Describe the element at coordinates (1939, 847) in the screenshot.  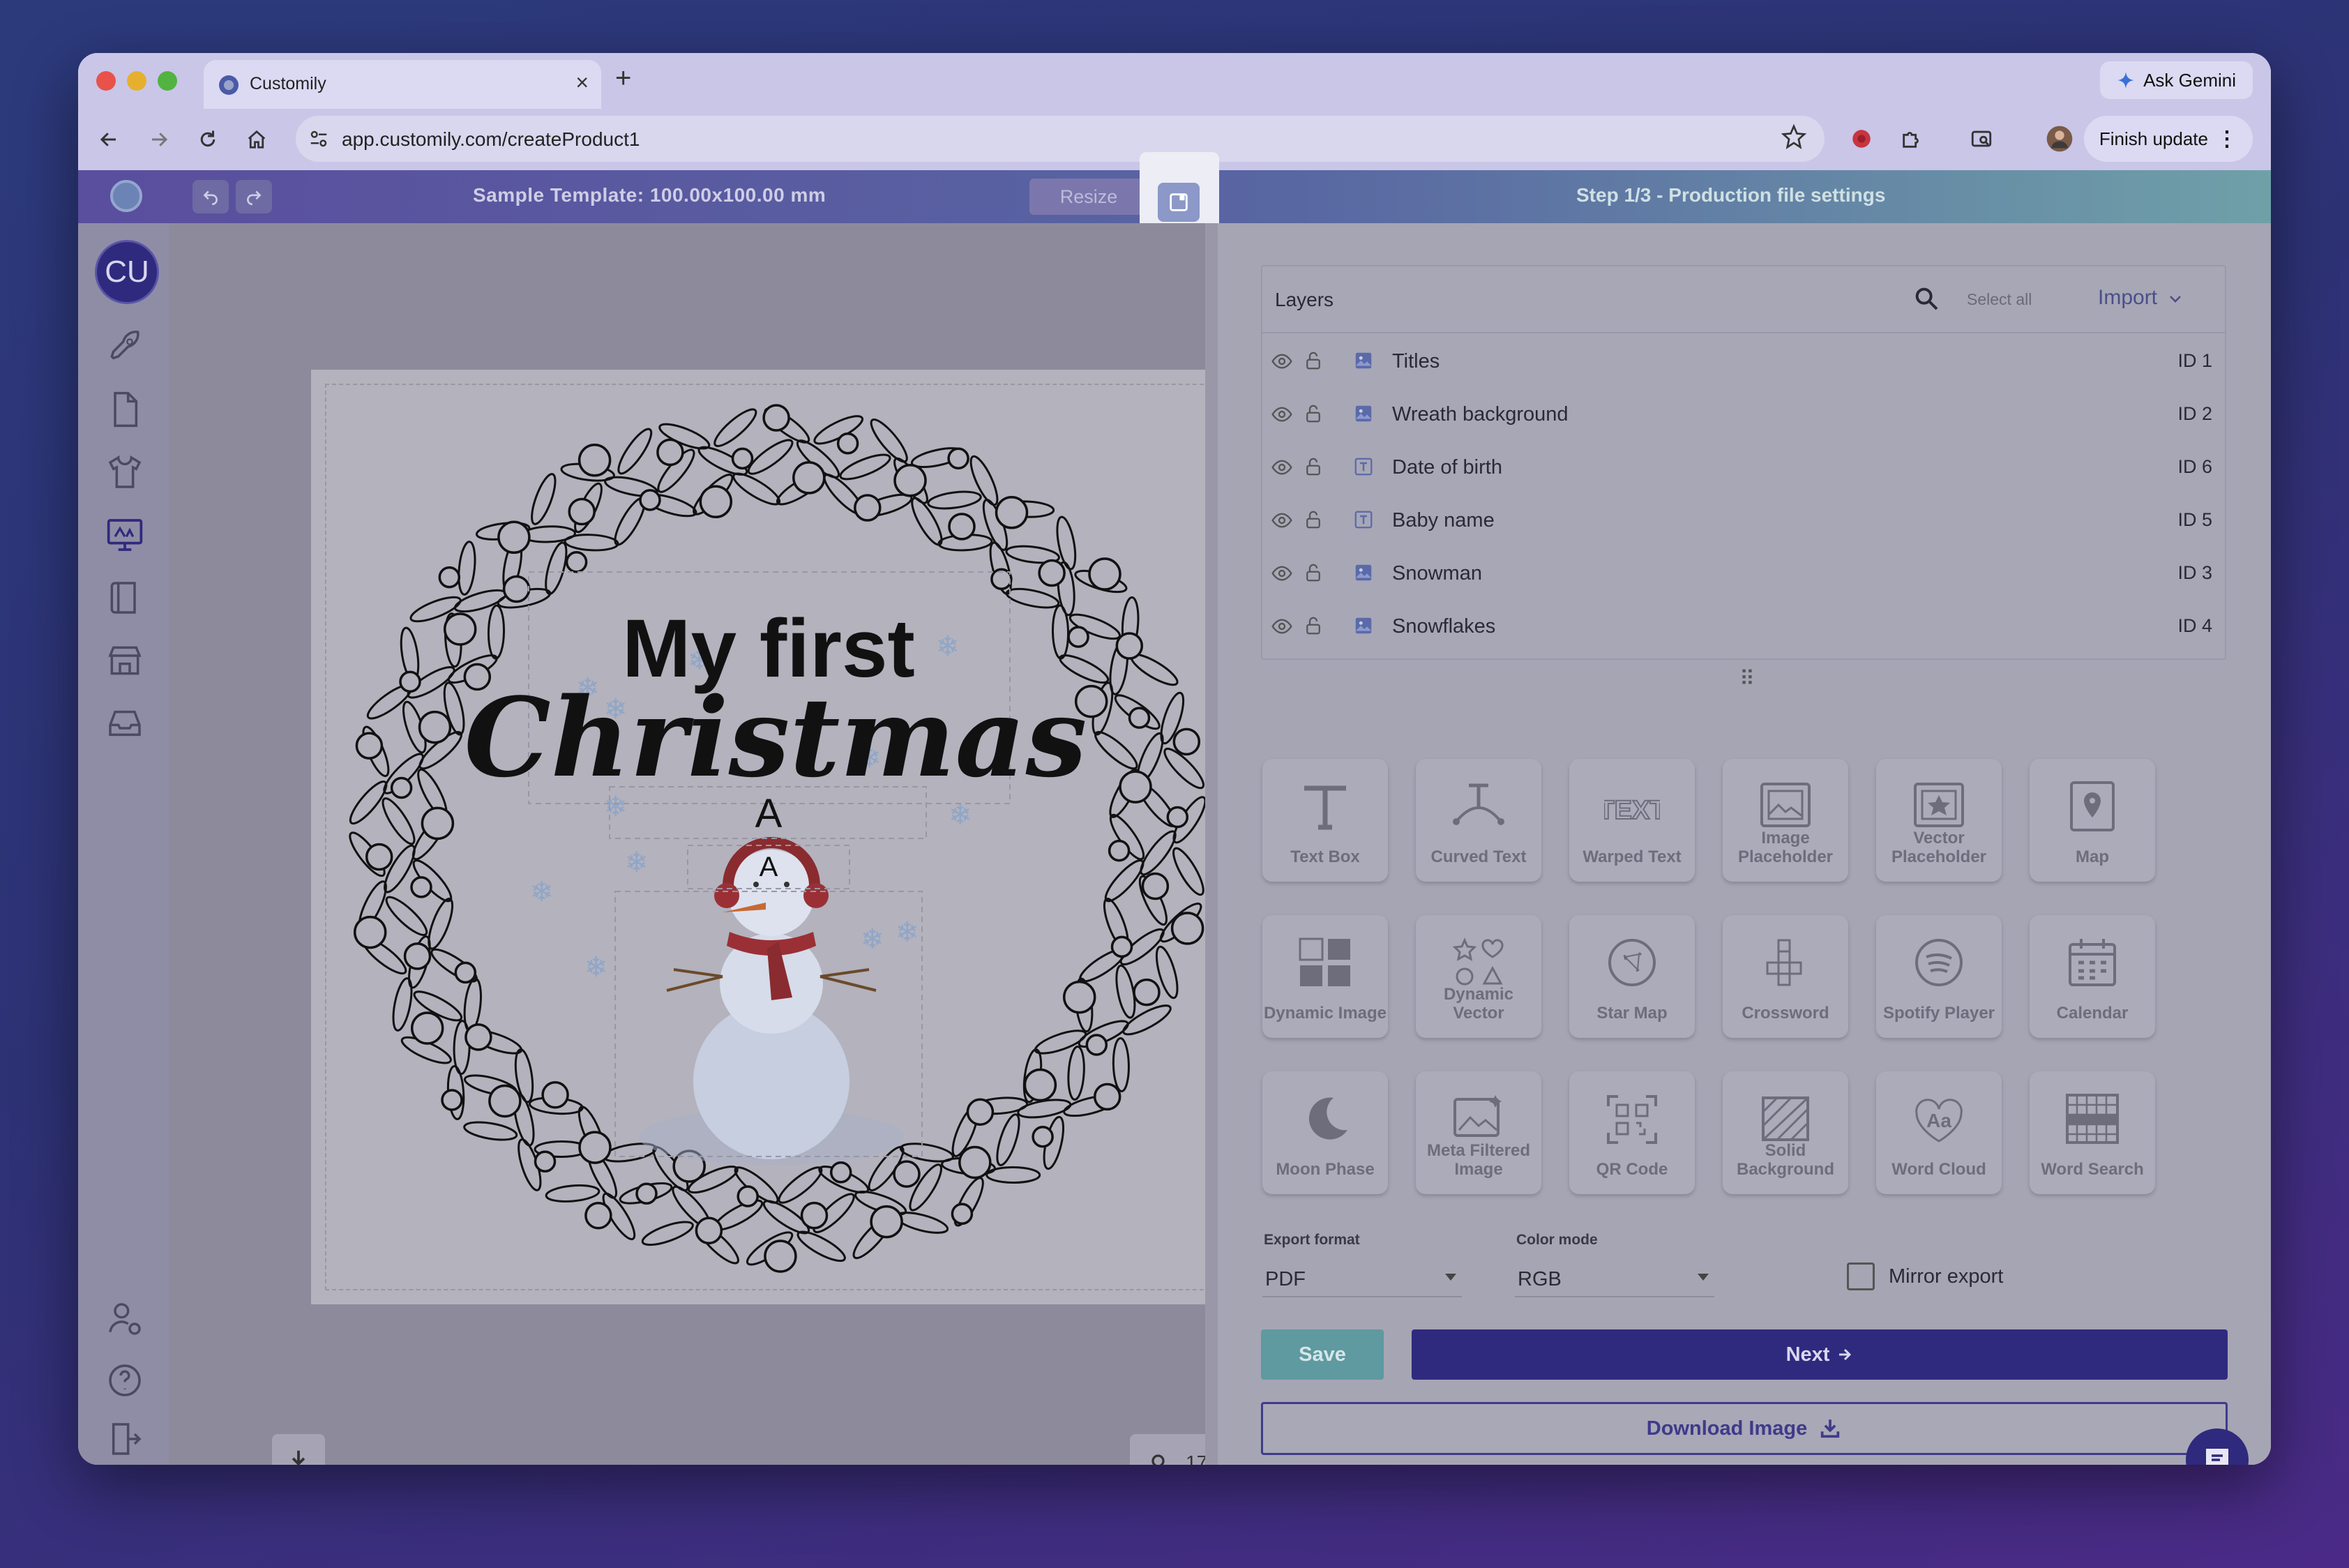
I see `tool-label: Vector Placeholder` at that location.